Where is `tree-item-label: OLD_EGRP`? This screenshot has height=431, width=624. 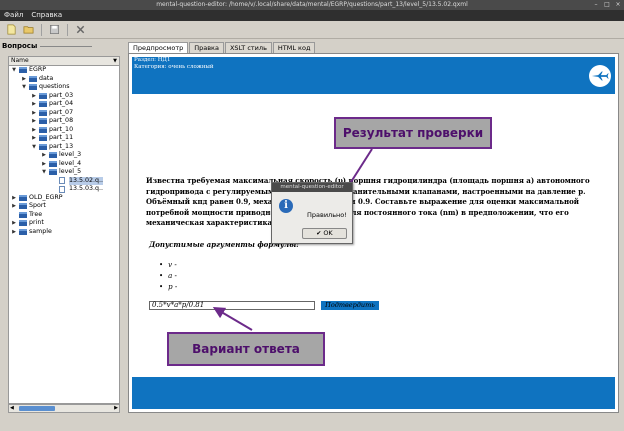
tree-item-label: OLD_EGRP is located at coordinates (46, 197).